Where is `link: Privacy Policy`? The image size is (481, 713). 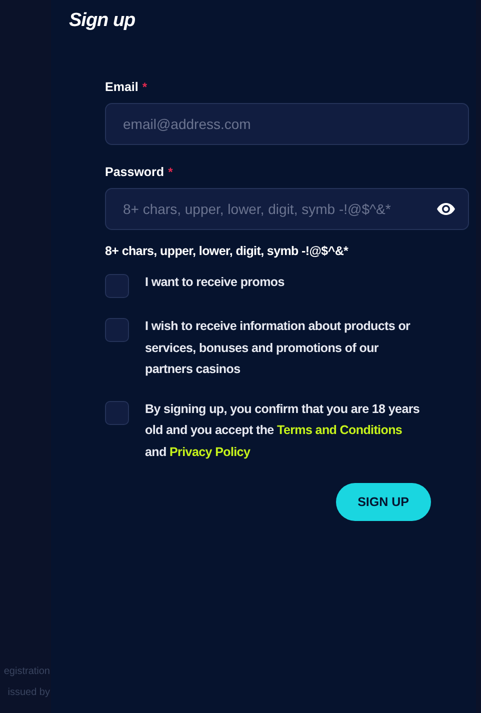
link: Privacy Policy is located at coordinates (210, 451).